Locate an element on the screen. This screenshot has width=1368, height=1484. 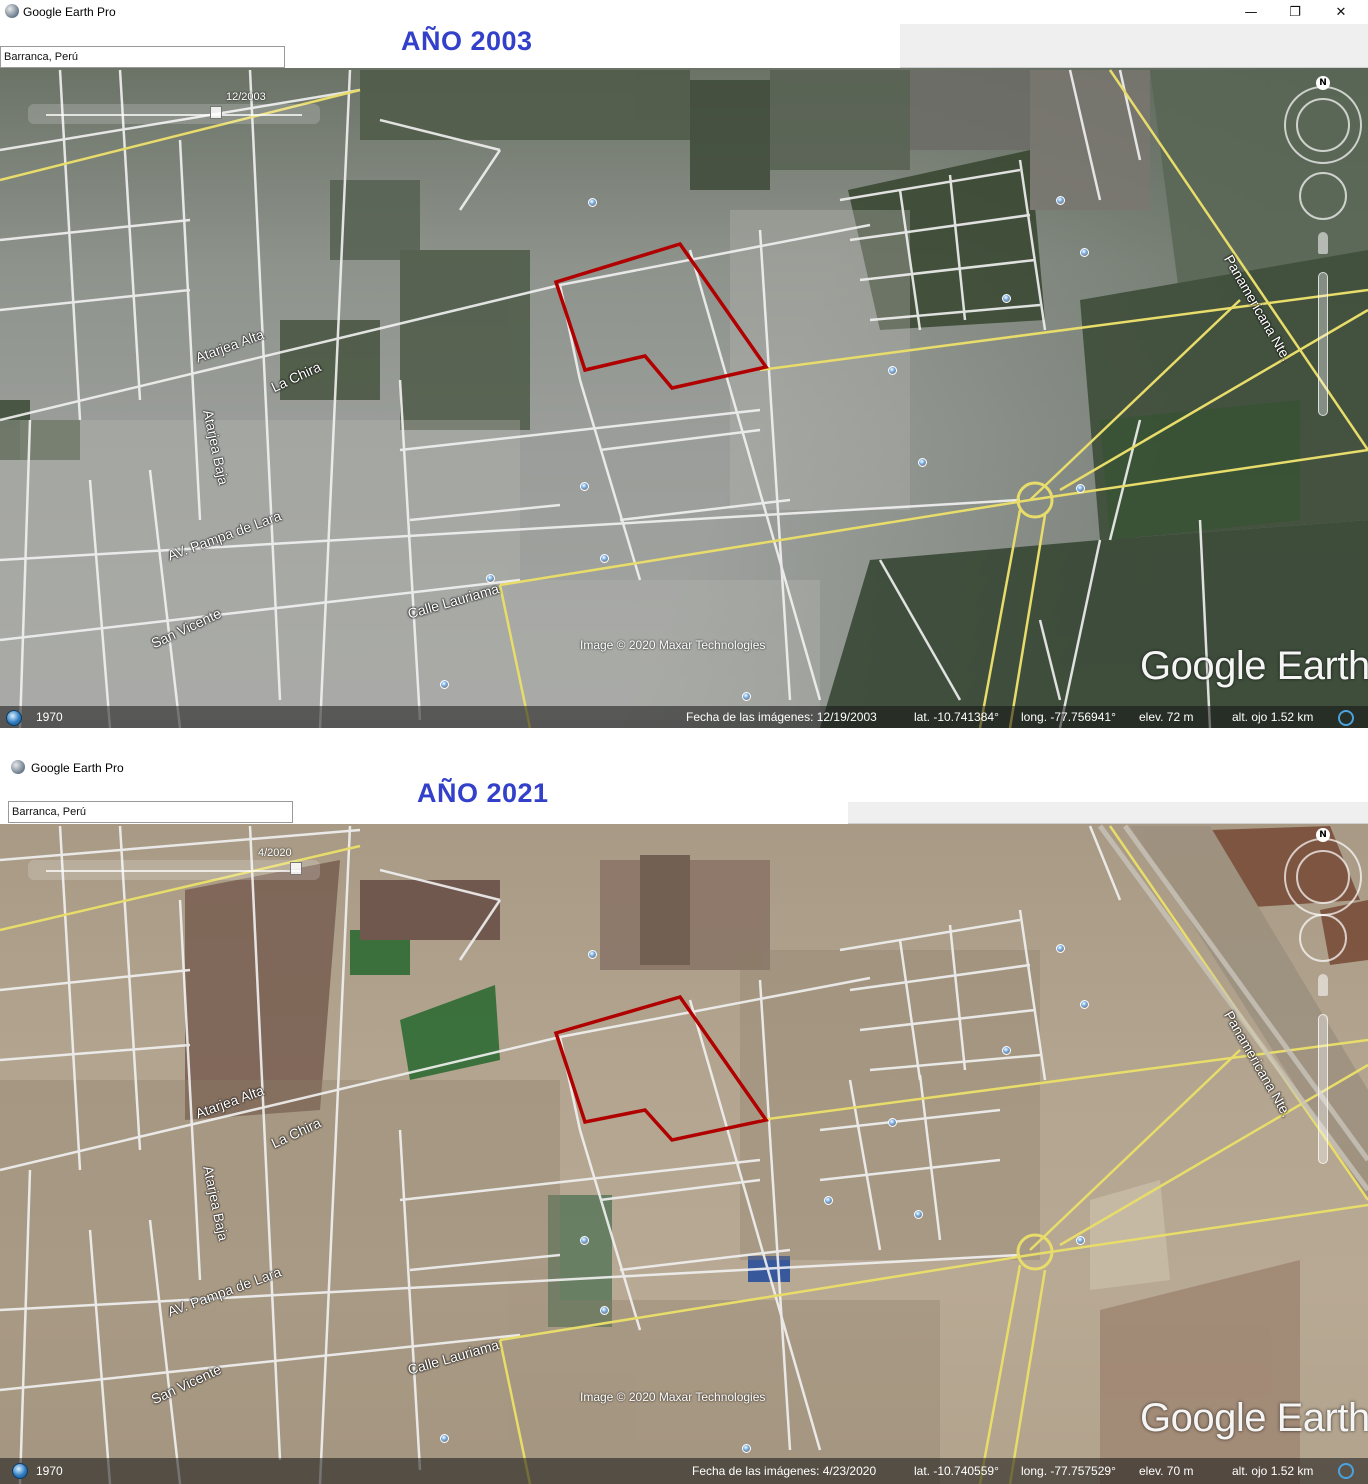
year-heading-box is located at coordinates (586, 806).